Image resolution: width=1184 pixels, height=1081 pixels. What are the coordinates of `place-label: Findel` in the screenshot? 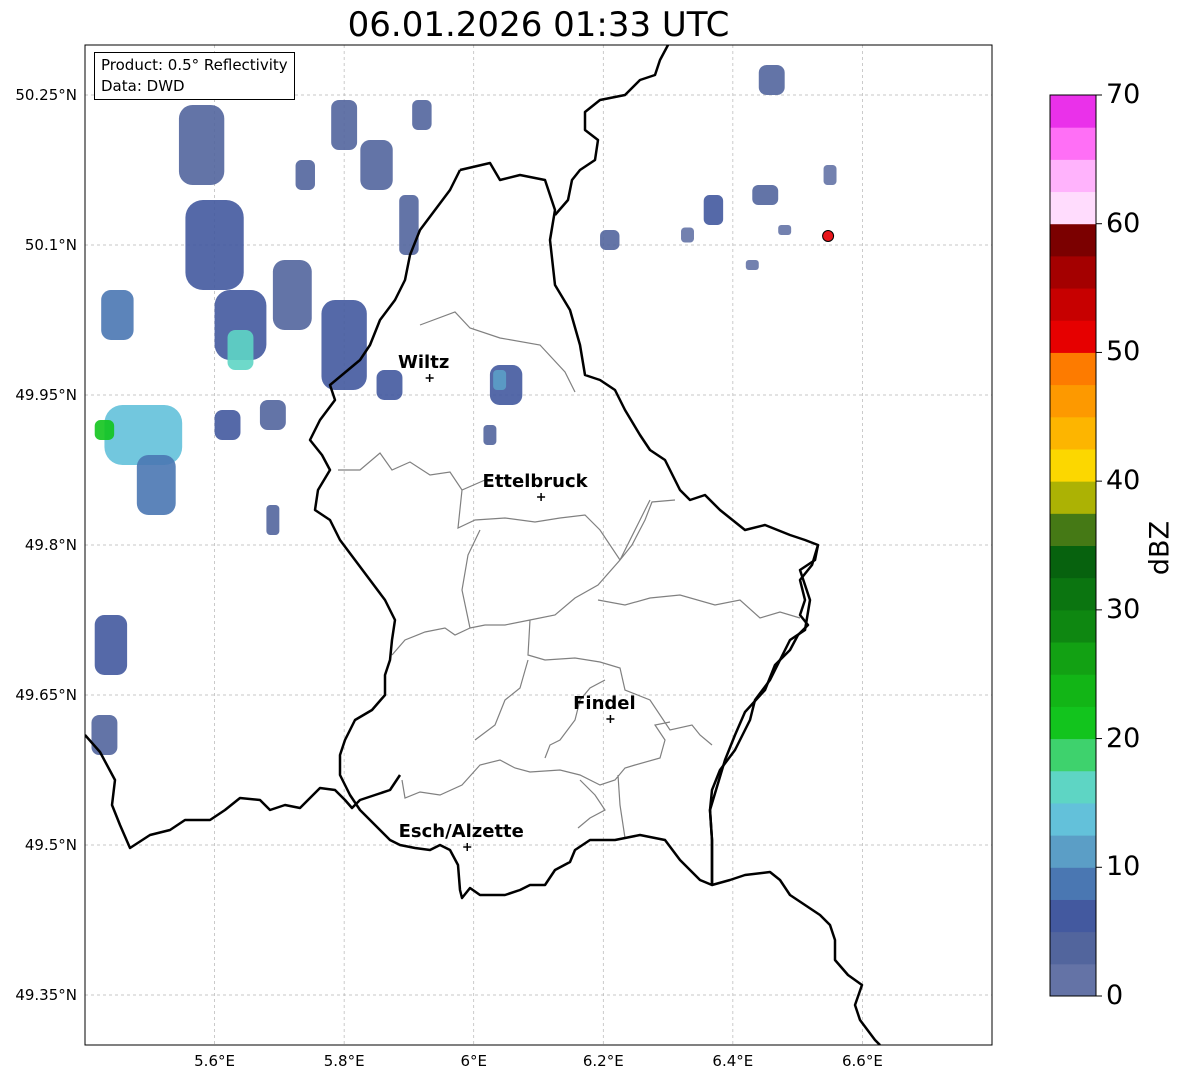 It's located at (604, 703).